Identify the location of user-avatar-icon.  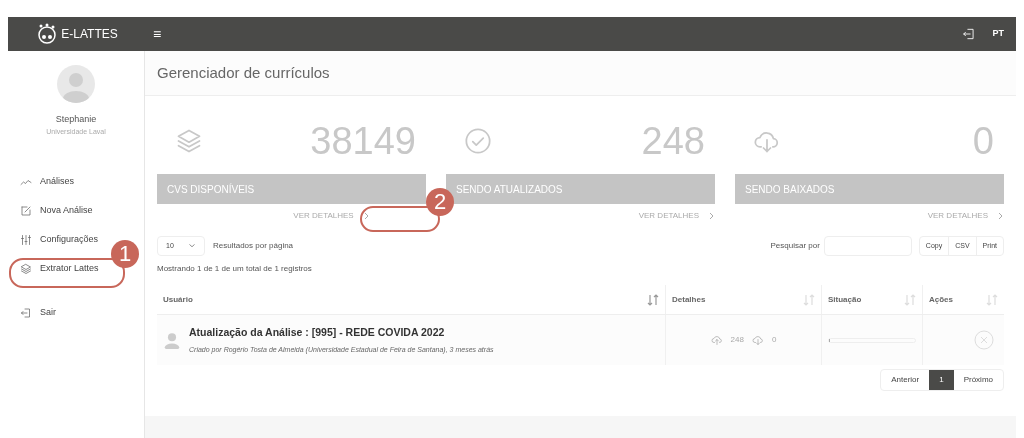
(172, 340).